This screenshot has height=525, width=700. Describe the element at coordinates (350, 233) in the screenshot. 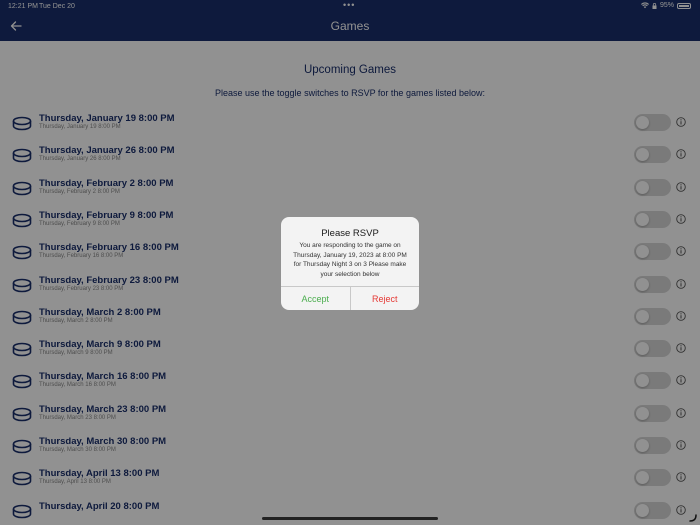

I see `dialog-title: Please RSVP` at that location.